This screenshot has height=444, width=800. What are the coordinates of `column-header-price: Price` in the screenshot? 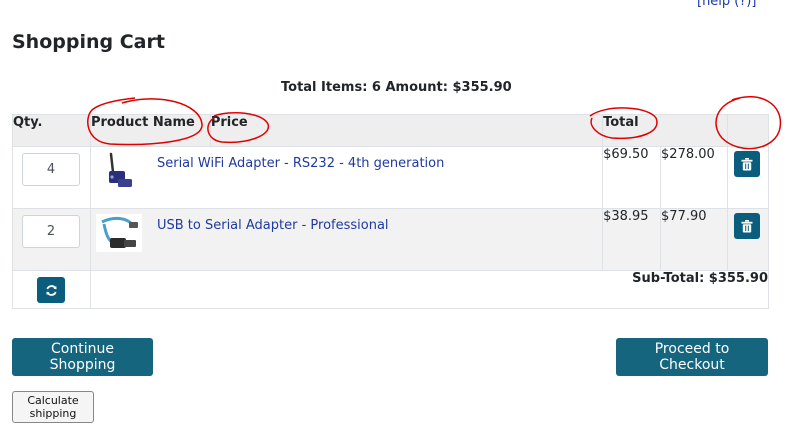 It's located at (406, 130).